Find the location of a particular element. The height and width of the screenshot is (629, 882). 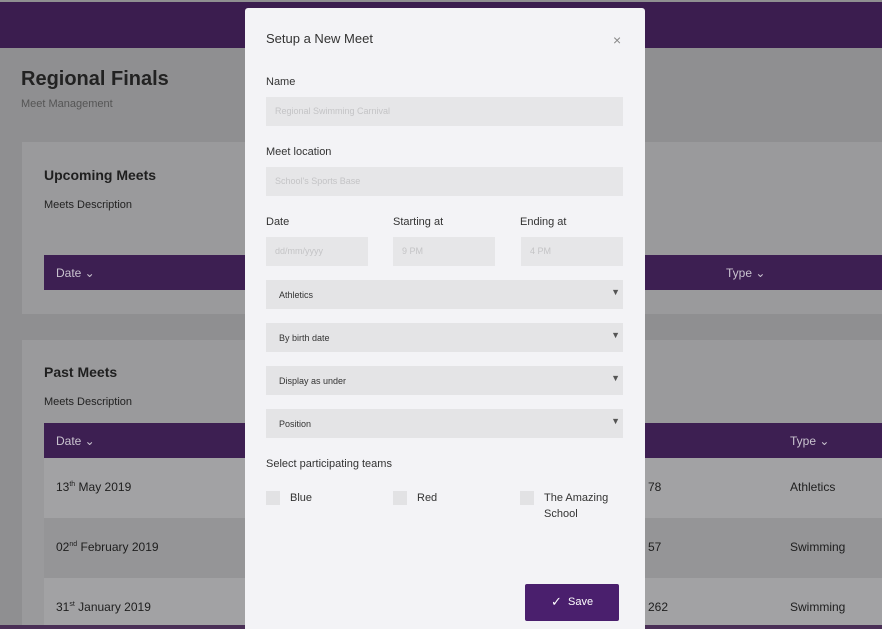

team-blue-checkbox is located at coordinates (273, 498).